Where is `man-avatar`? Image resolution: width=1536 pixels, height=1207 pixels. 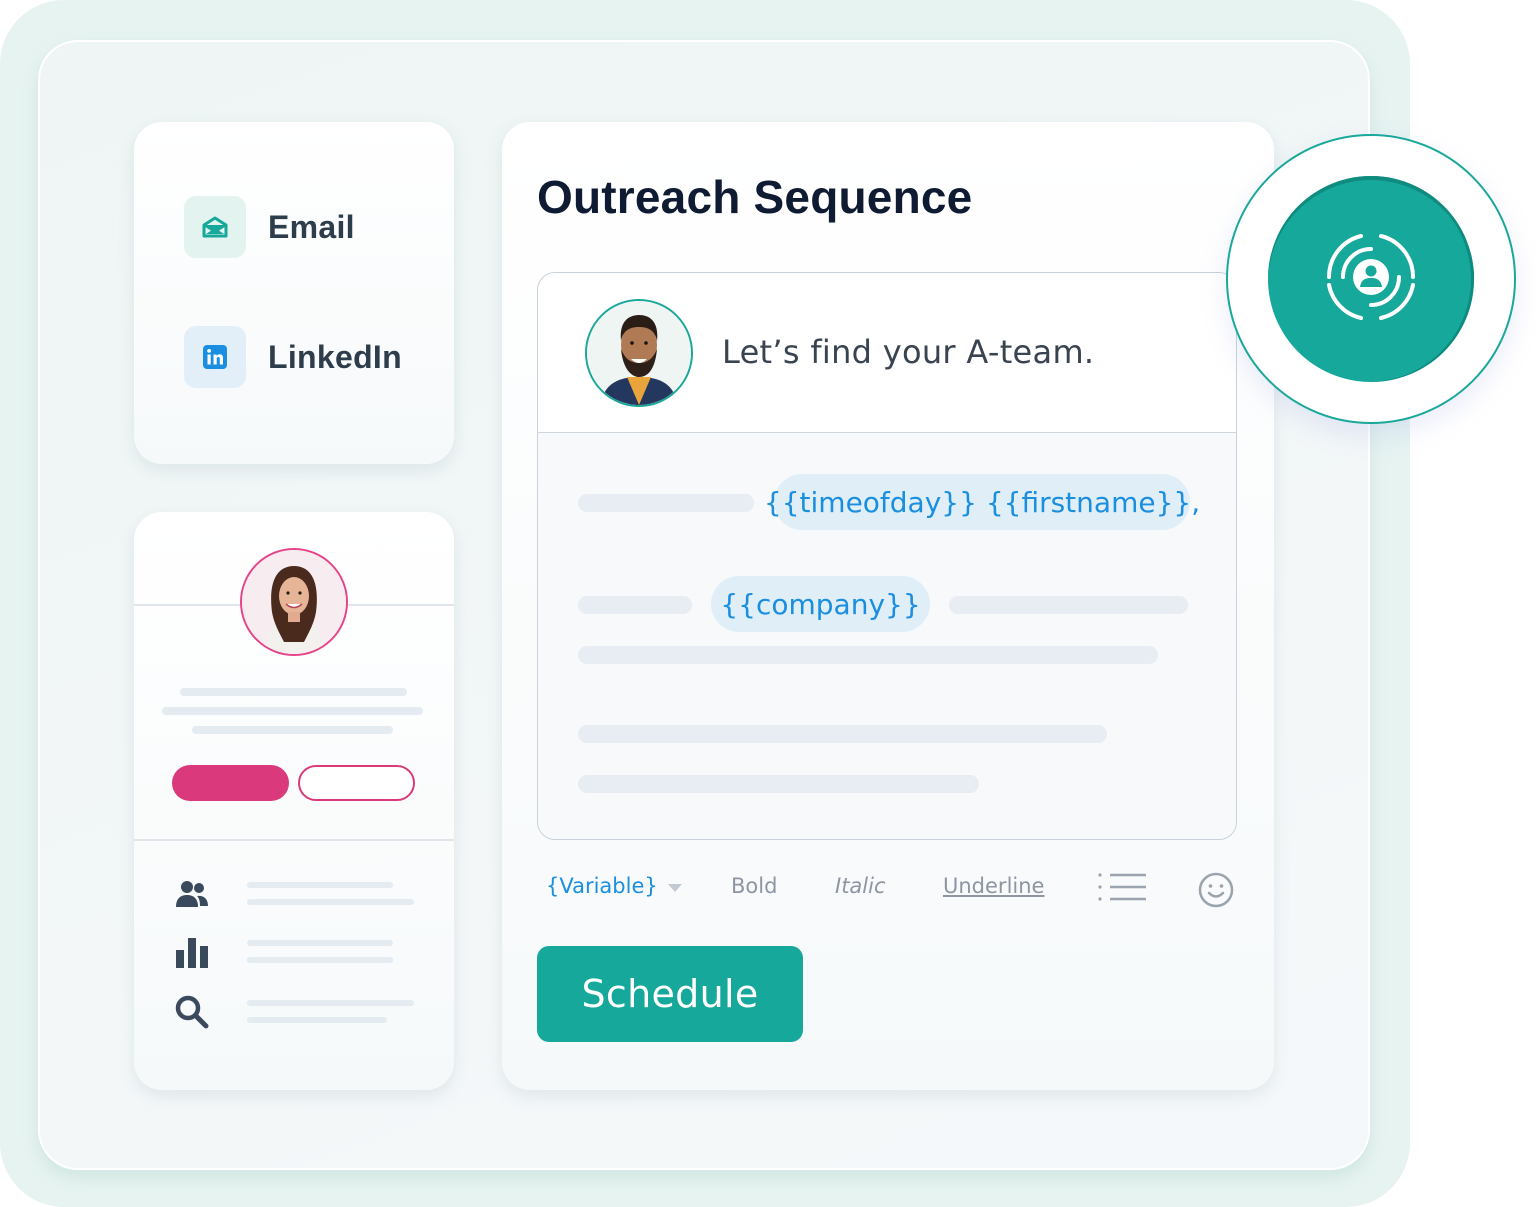 man-avatar is located at coordinates (639, 353).